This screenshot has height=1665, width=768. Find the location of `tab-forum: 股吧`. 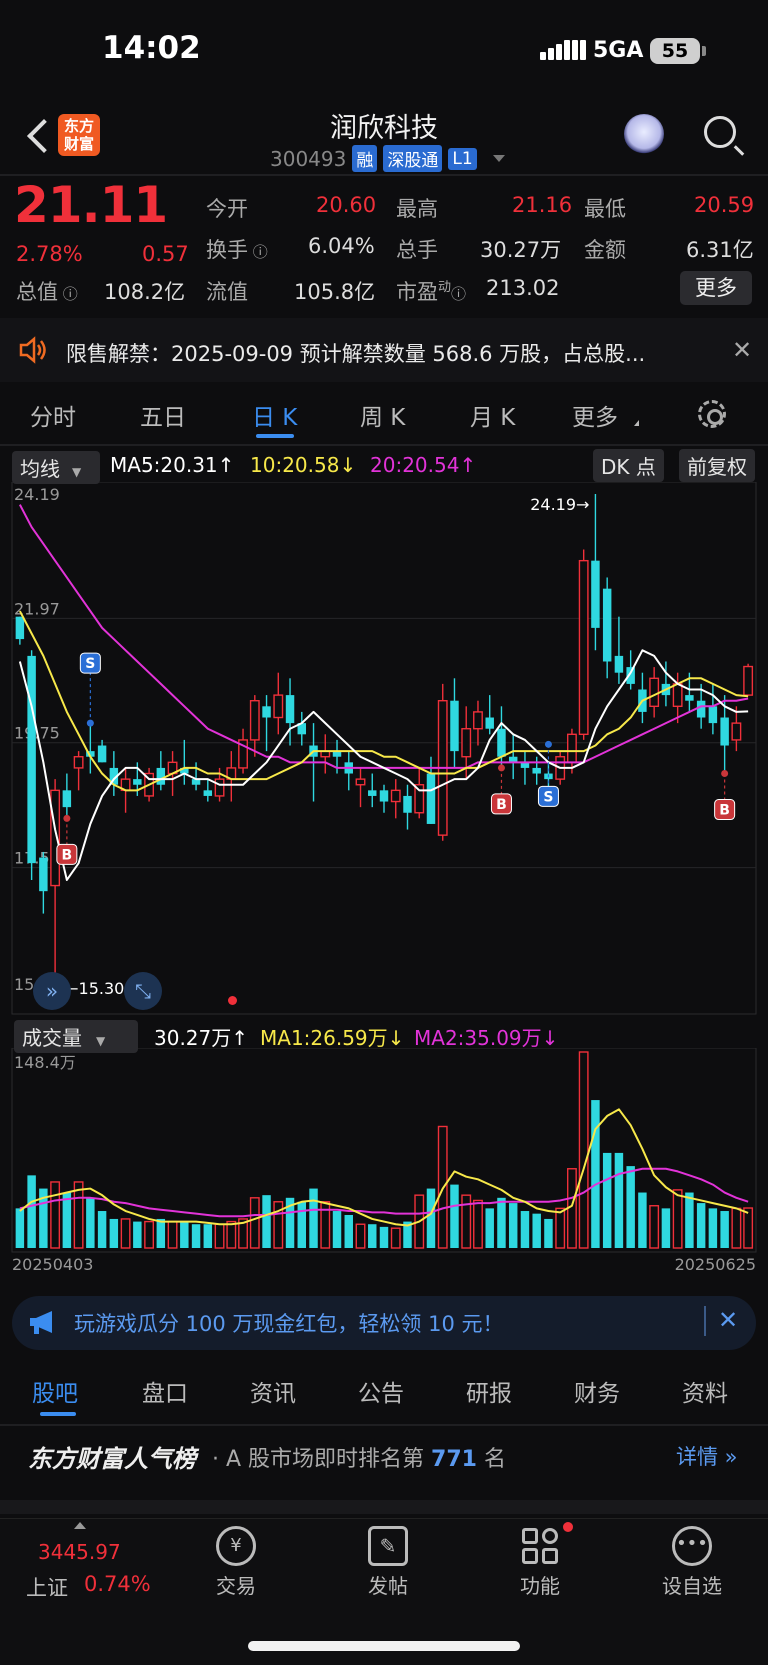

tab-forum: 股吧 is located at coordinates (55, 1391).